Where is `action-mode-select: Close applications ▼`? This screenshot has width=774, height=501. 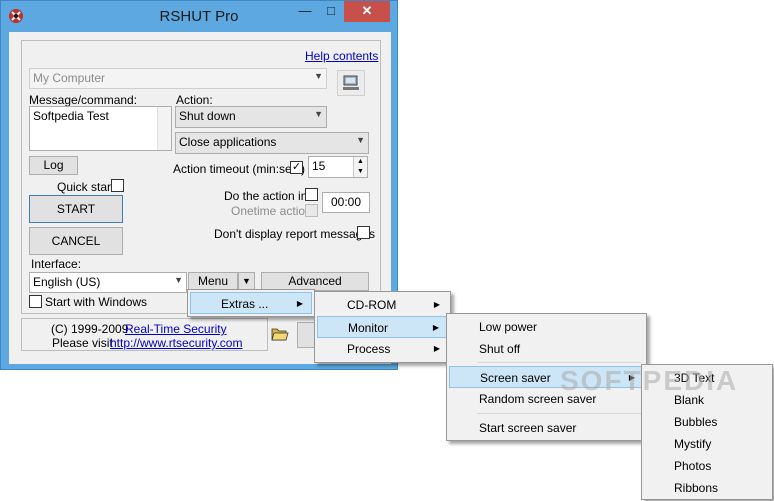
action-mode-select: Close applications ▼ is located at coordinates (272, 143).